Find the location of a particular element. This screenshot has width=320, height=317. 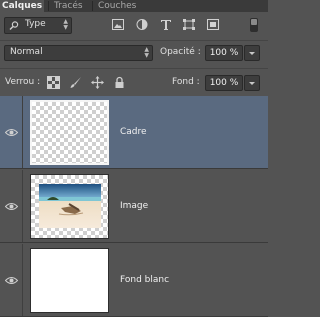

beach-photo-thumbnail is located at coordinates (70, 206).